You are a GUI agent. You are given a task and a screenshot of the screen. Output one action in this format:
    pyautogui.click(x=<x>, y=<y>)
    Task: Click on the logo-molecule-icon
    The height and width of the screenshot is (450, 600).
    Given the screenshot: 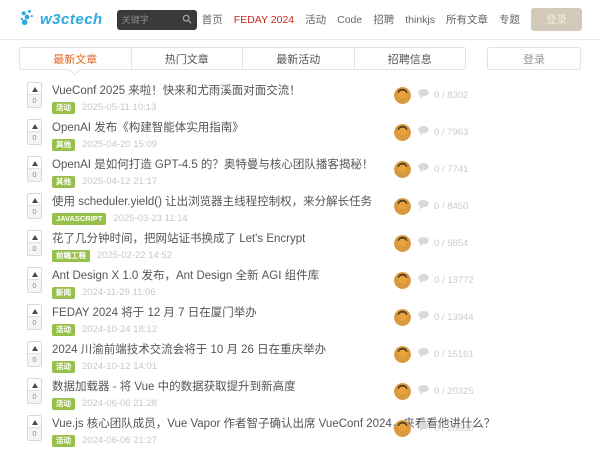 What is the action you would take?
    pyautogui.click(x=27, y=20)
    